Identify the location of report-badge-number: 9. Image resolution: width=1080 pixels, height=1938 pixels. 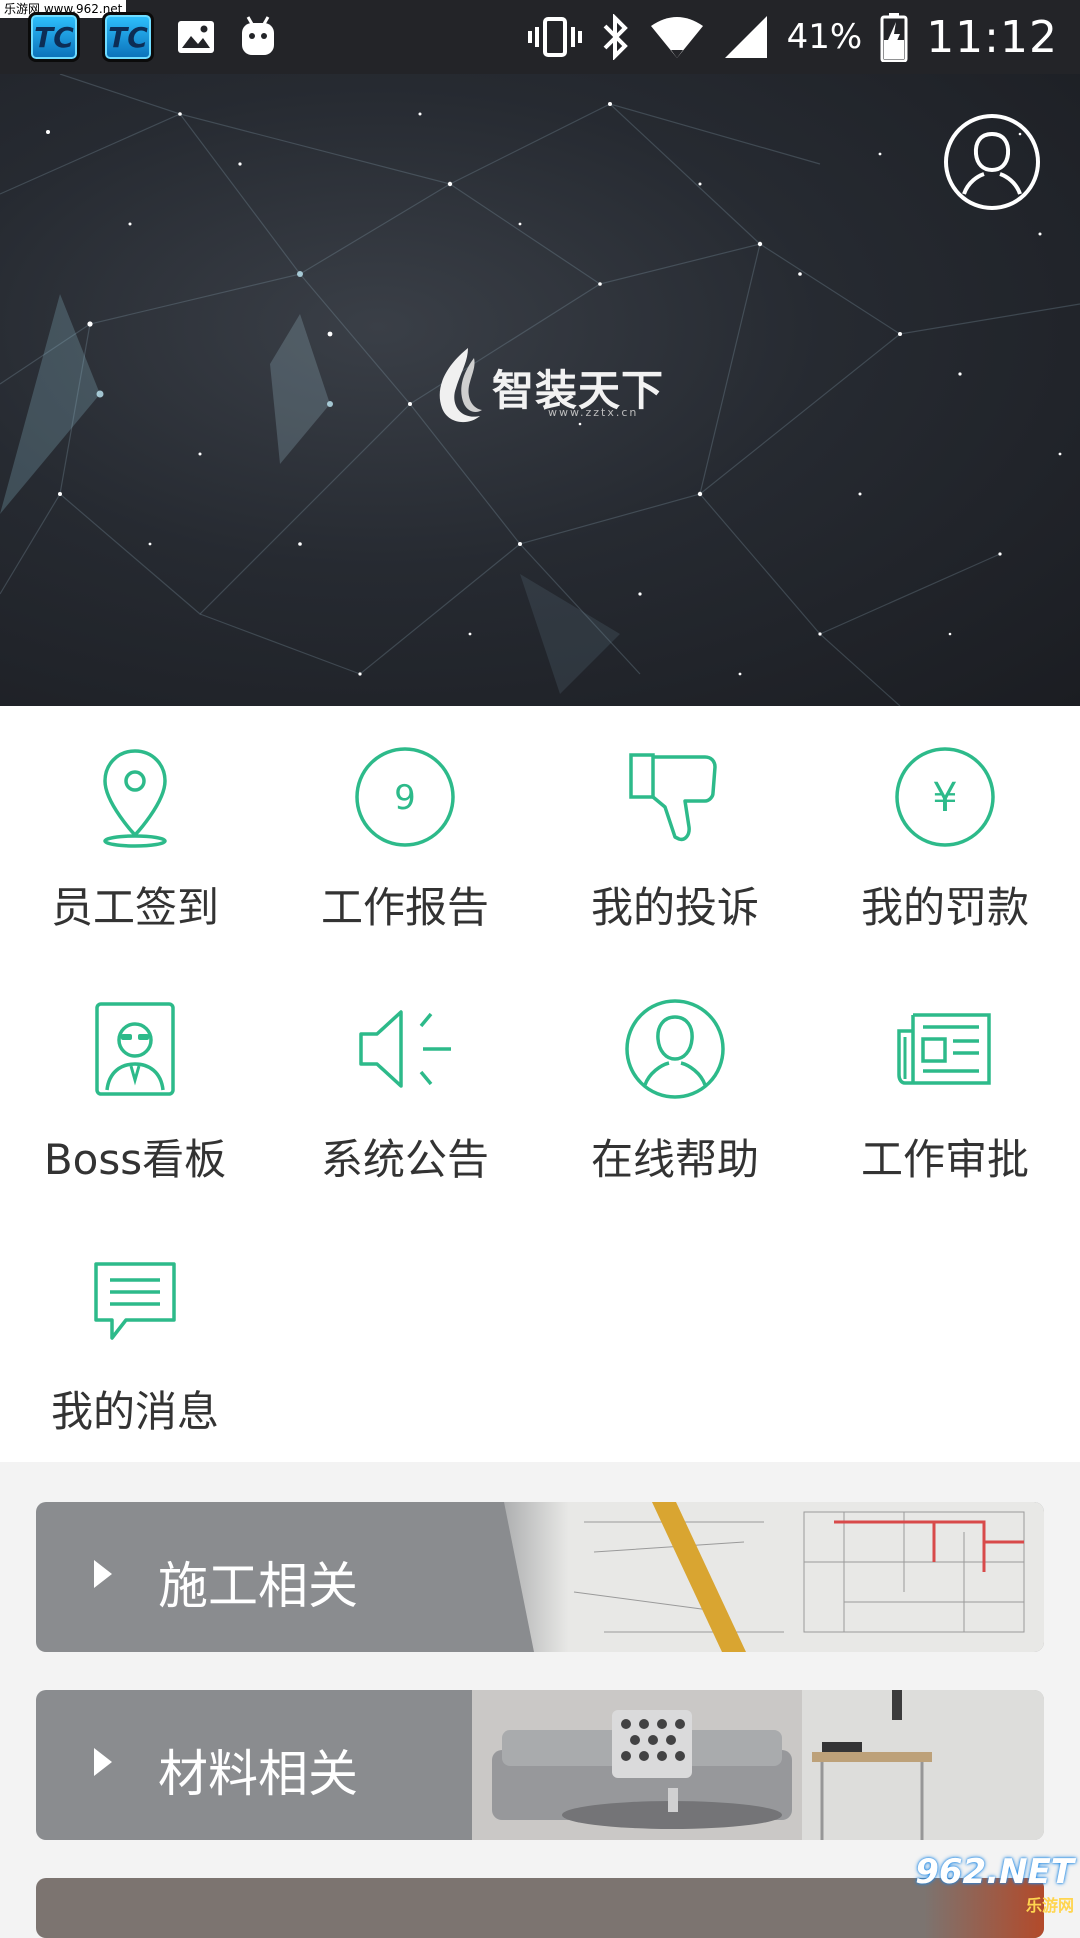
(405, 798).